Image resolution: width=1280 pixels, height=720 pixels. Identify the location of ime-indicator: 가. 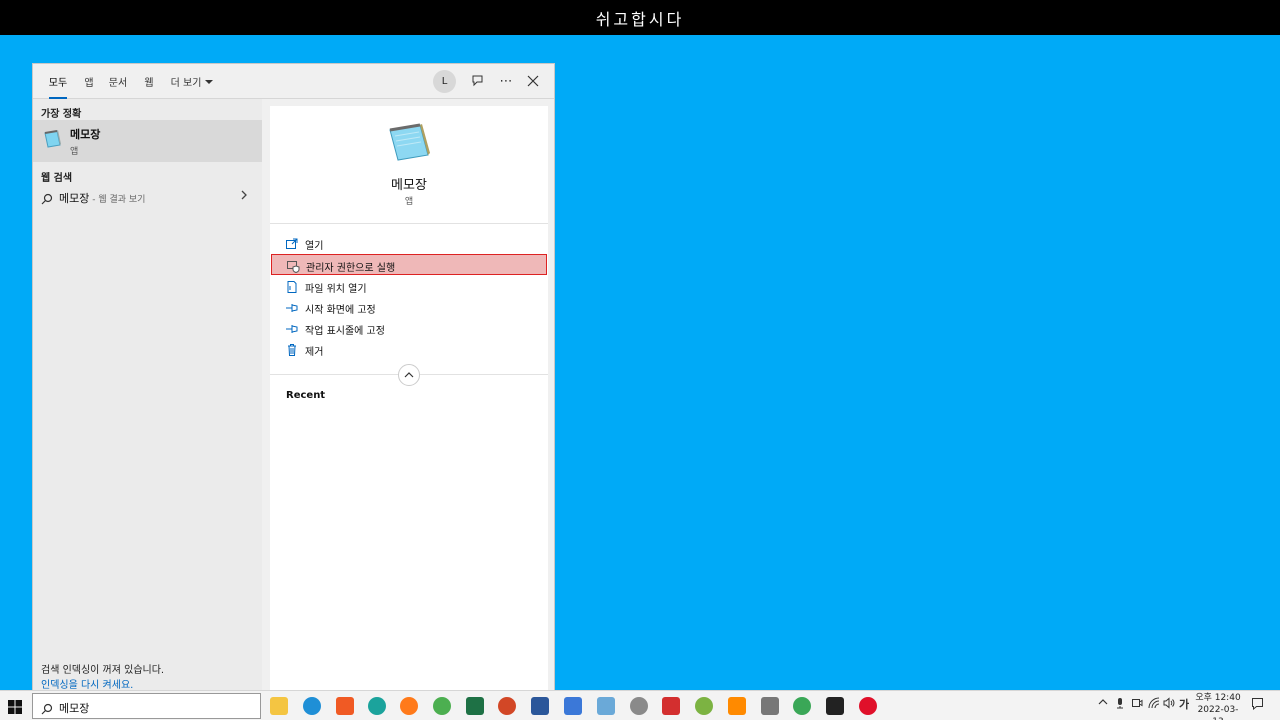
(1184, 704).